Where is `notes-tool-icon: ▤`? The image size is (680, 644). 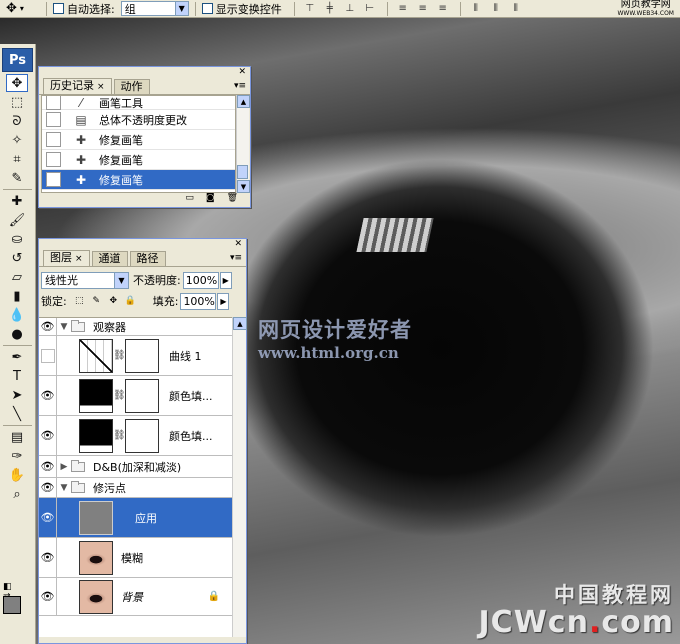
notes-tool-icon: ▤ is located at coordinates (17, 437).